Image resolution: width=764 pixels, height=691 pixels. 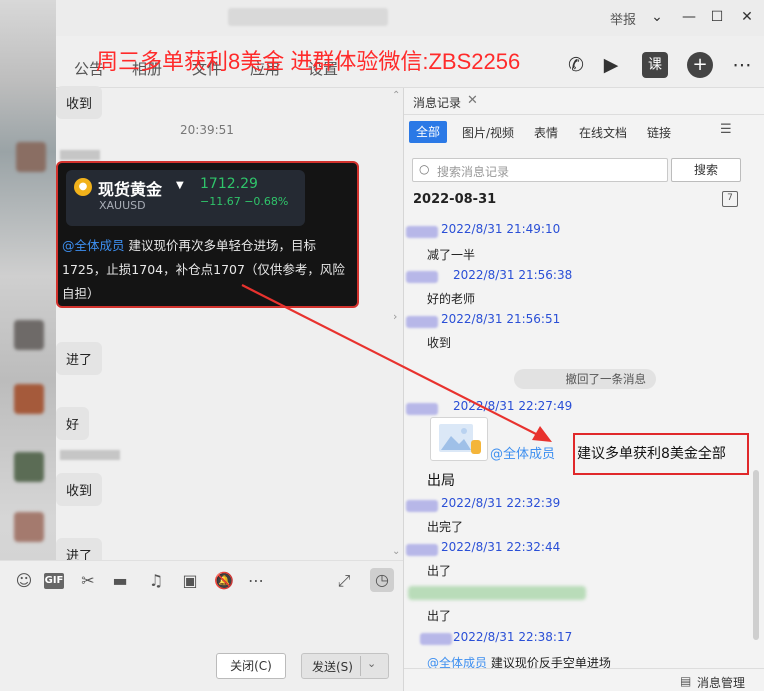 I want to click on report-link: 举报, so click(x=623, y=18).